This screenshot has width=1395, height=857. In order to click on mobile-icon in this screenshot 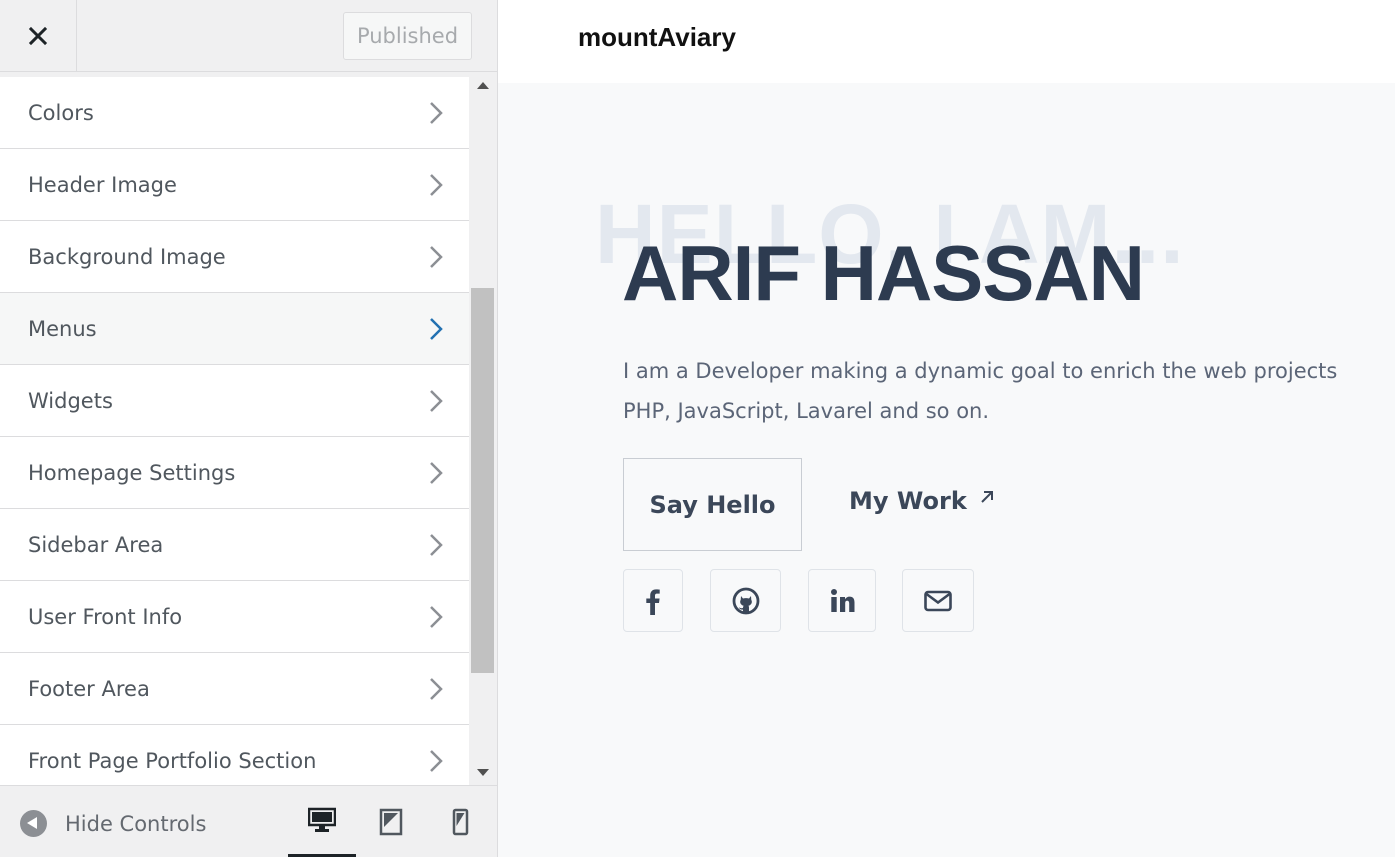, I will do `click(460, 821)`.